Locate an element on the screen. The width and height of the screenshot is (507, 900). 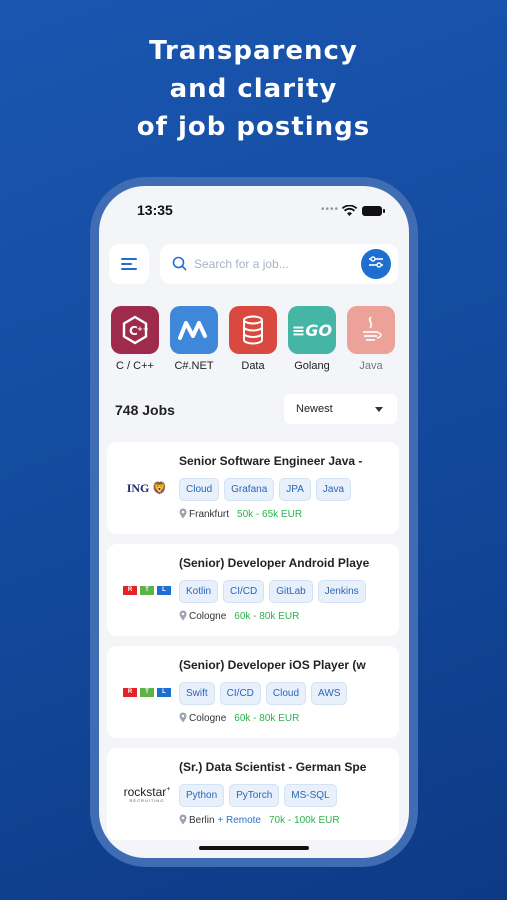
category-data: Data is located at coordinates (253, 339).